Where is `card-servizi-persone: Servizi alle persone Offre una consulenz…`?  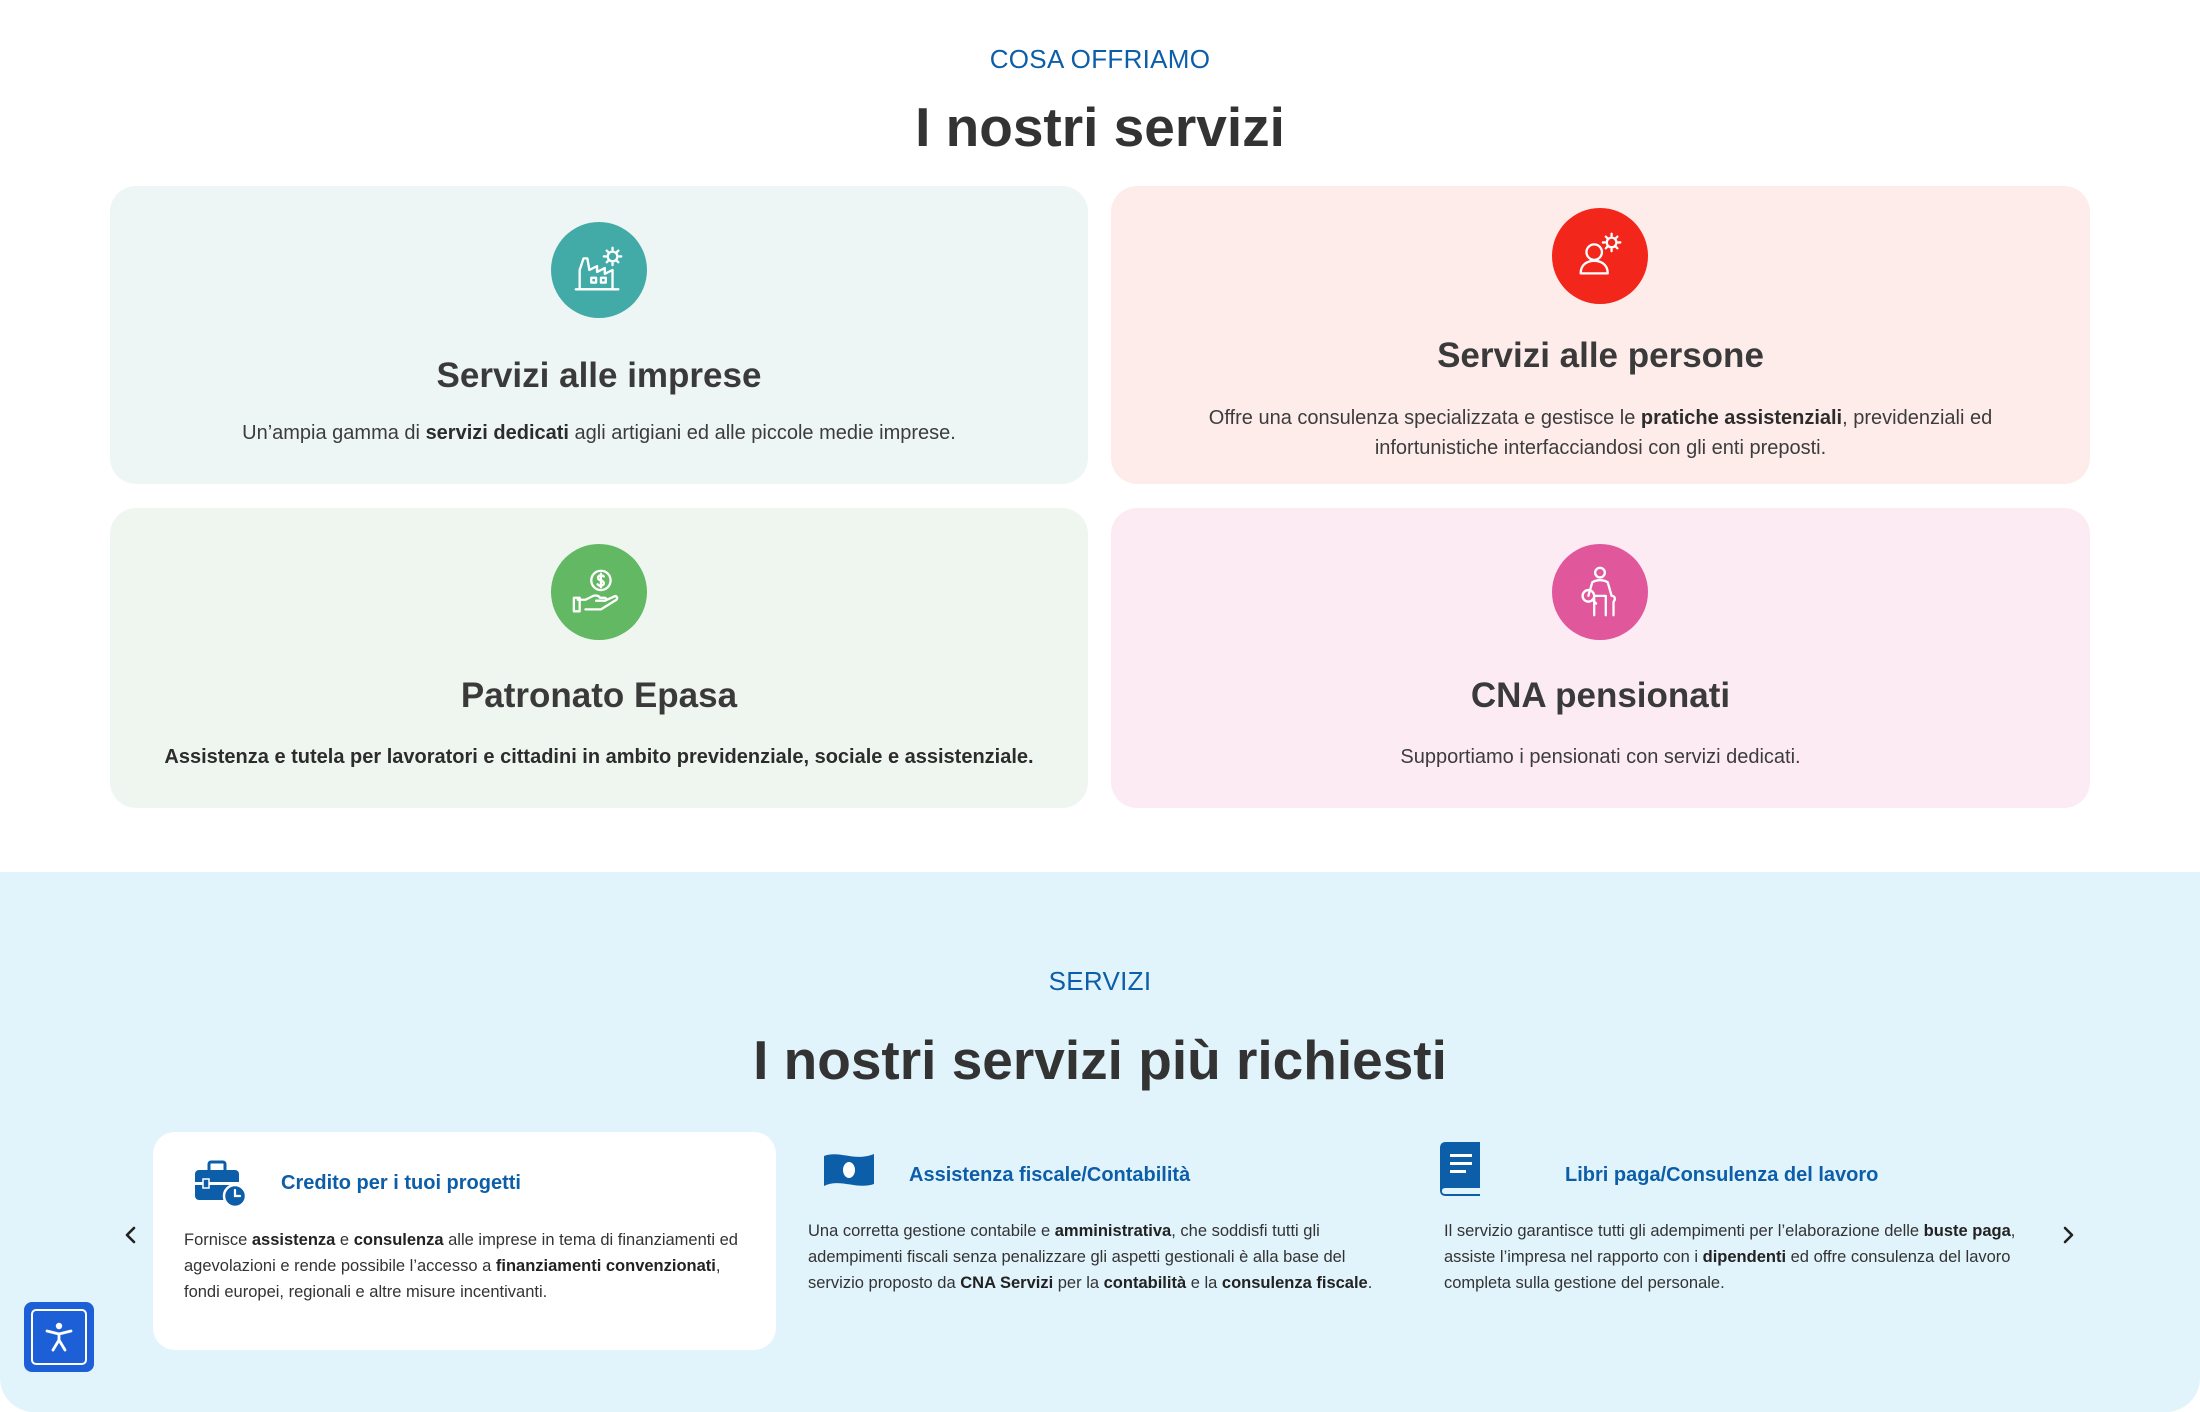 card-servizi-persone: Servizi alle persone Offre una consulenz… is located at coordinates (1600, 335).